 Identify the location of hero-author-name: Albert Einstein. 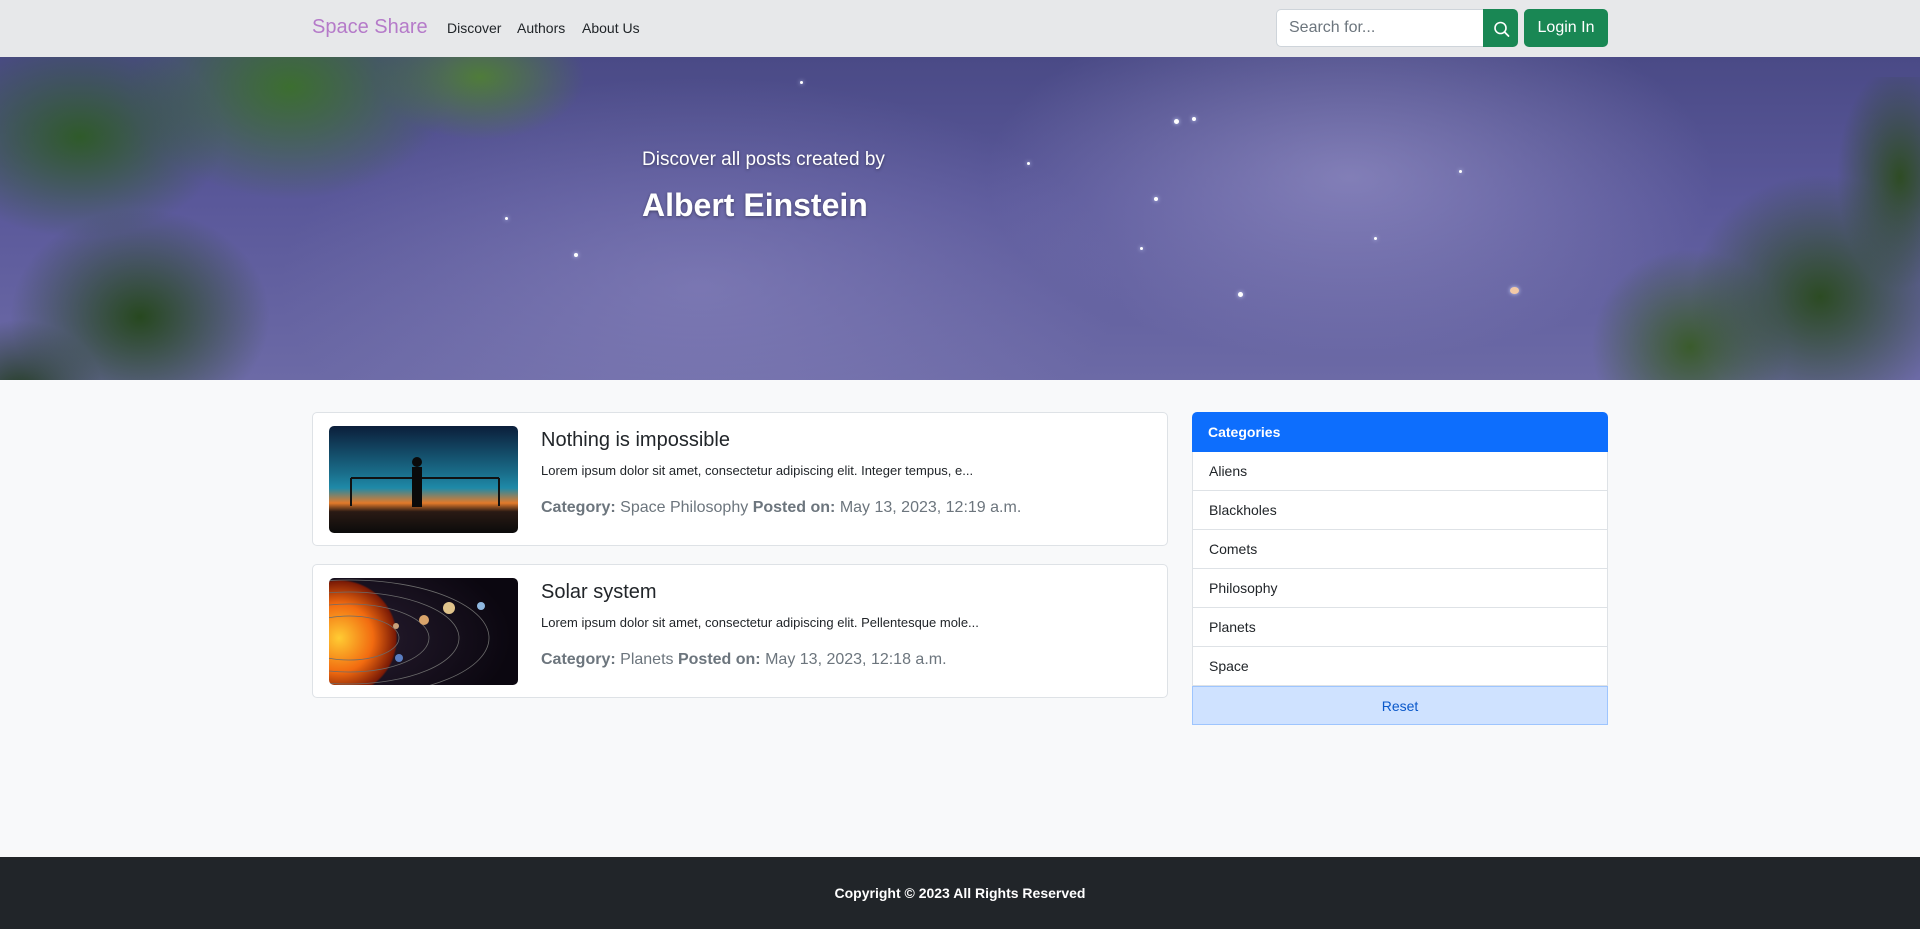
(755, 205).